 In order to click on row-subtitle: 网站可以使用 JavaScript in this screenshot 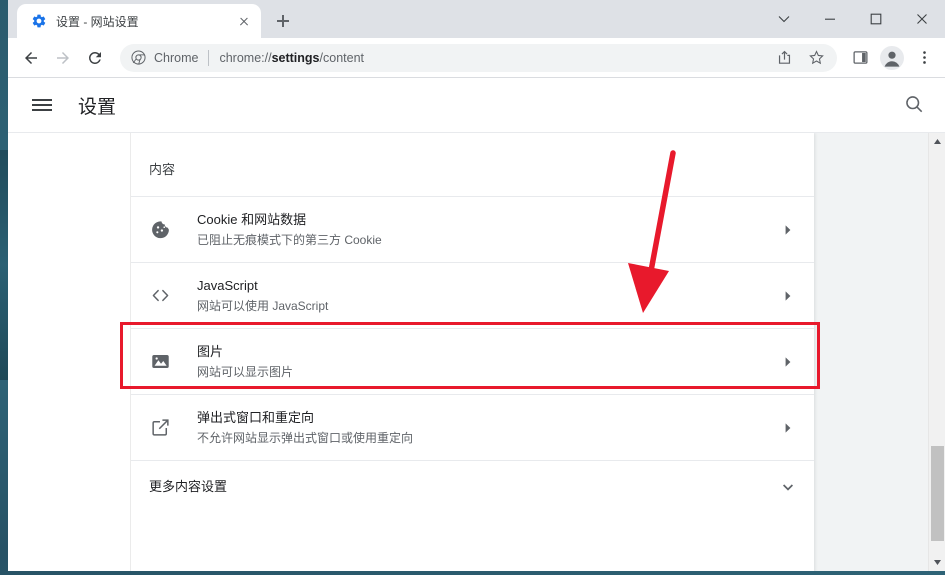, I will do `click(263, 305)`.